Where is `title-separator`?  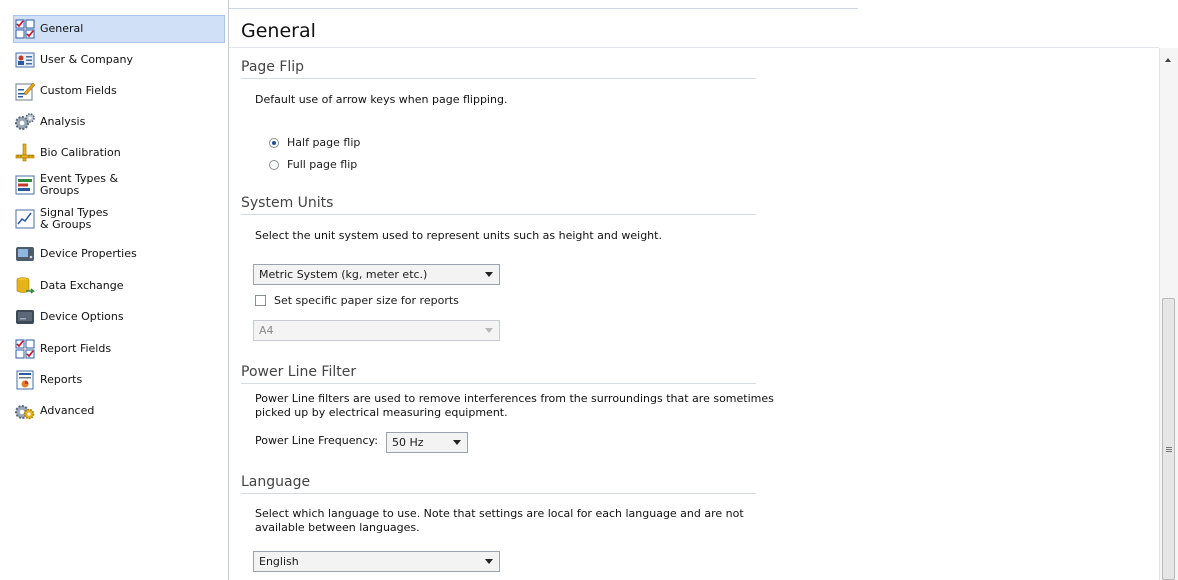
title-separator is located at coordinates (694, 47).